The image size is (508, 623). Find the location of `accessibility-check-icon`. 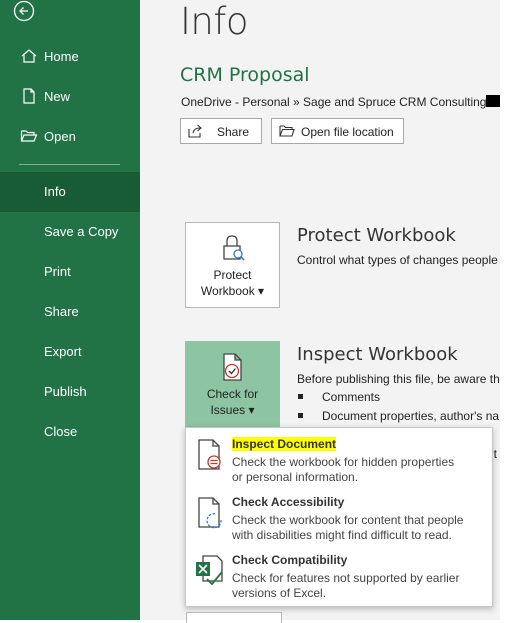

accessibility-check-icon is located at coordinates (210, 513).